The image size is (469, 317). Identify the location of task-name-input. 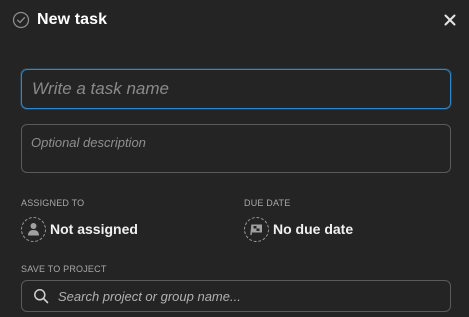
(236, 89).